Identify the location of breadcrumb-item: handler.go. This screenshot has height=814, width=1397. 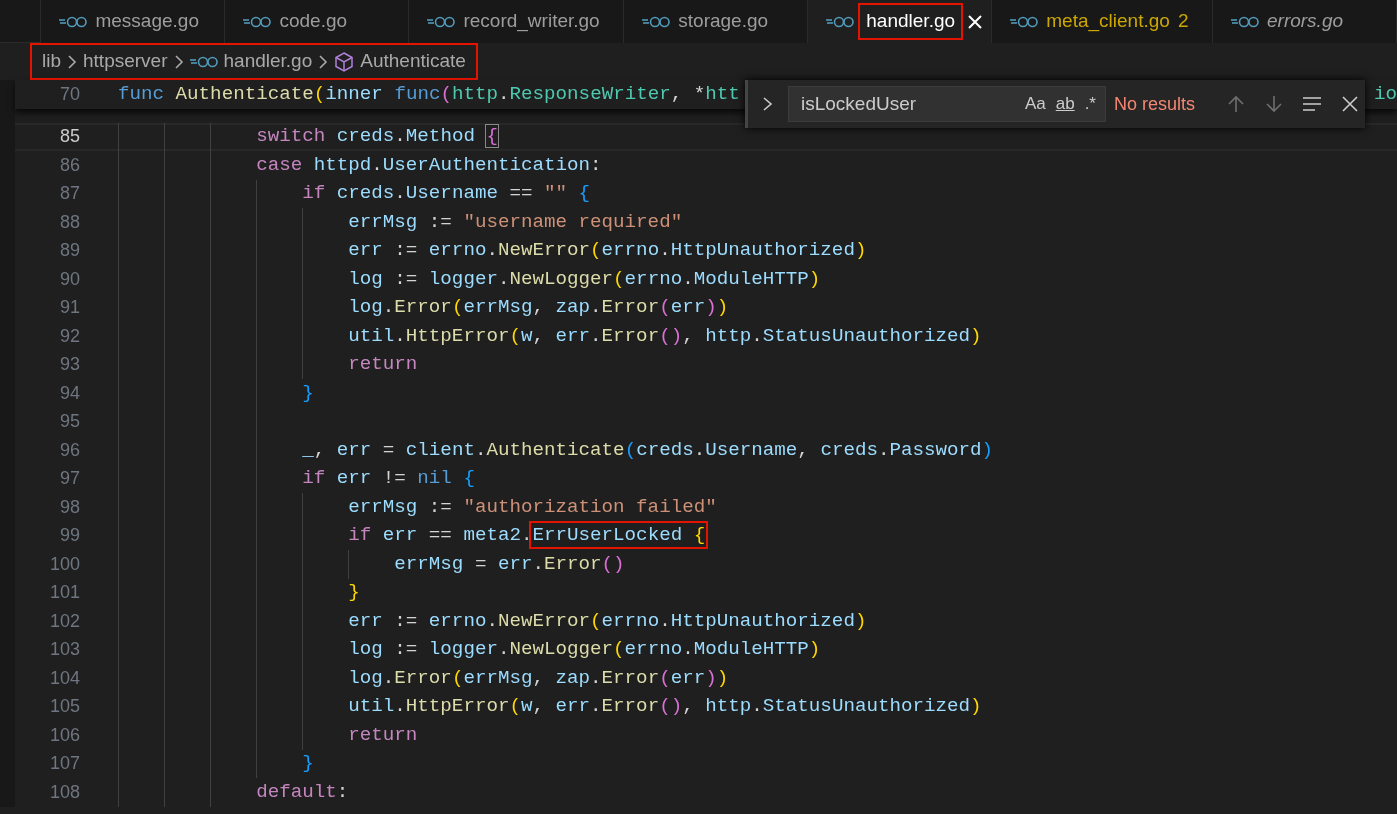
(268, 61).